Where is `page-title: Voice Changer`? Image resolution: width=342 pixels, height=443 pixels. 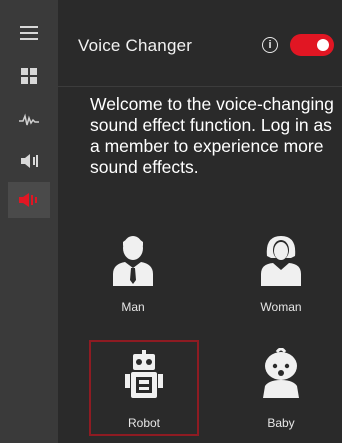 page-title: Voice Changer is located at coordinates (135, 45).